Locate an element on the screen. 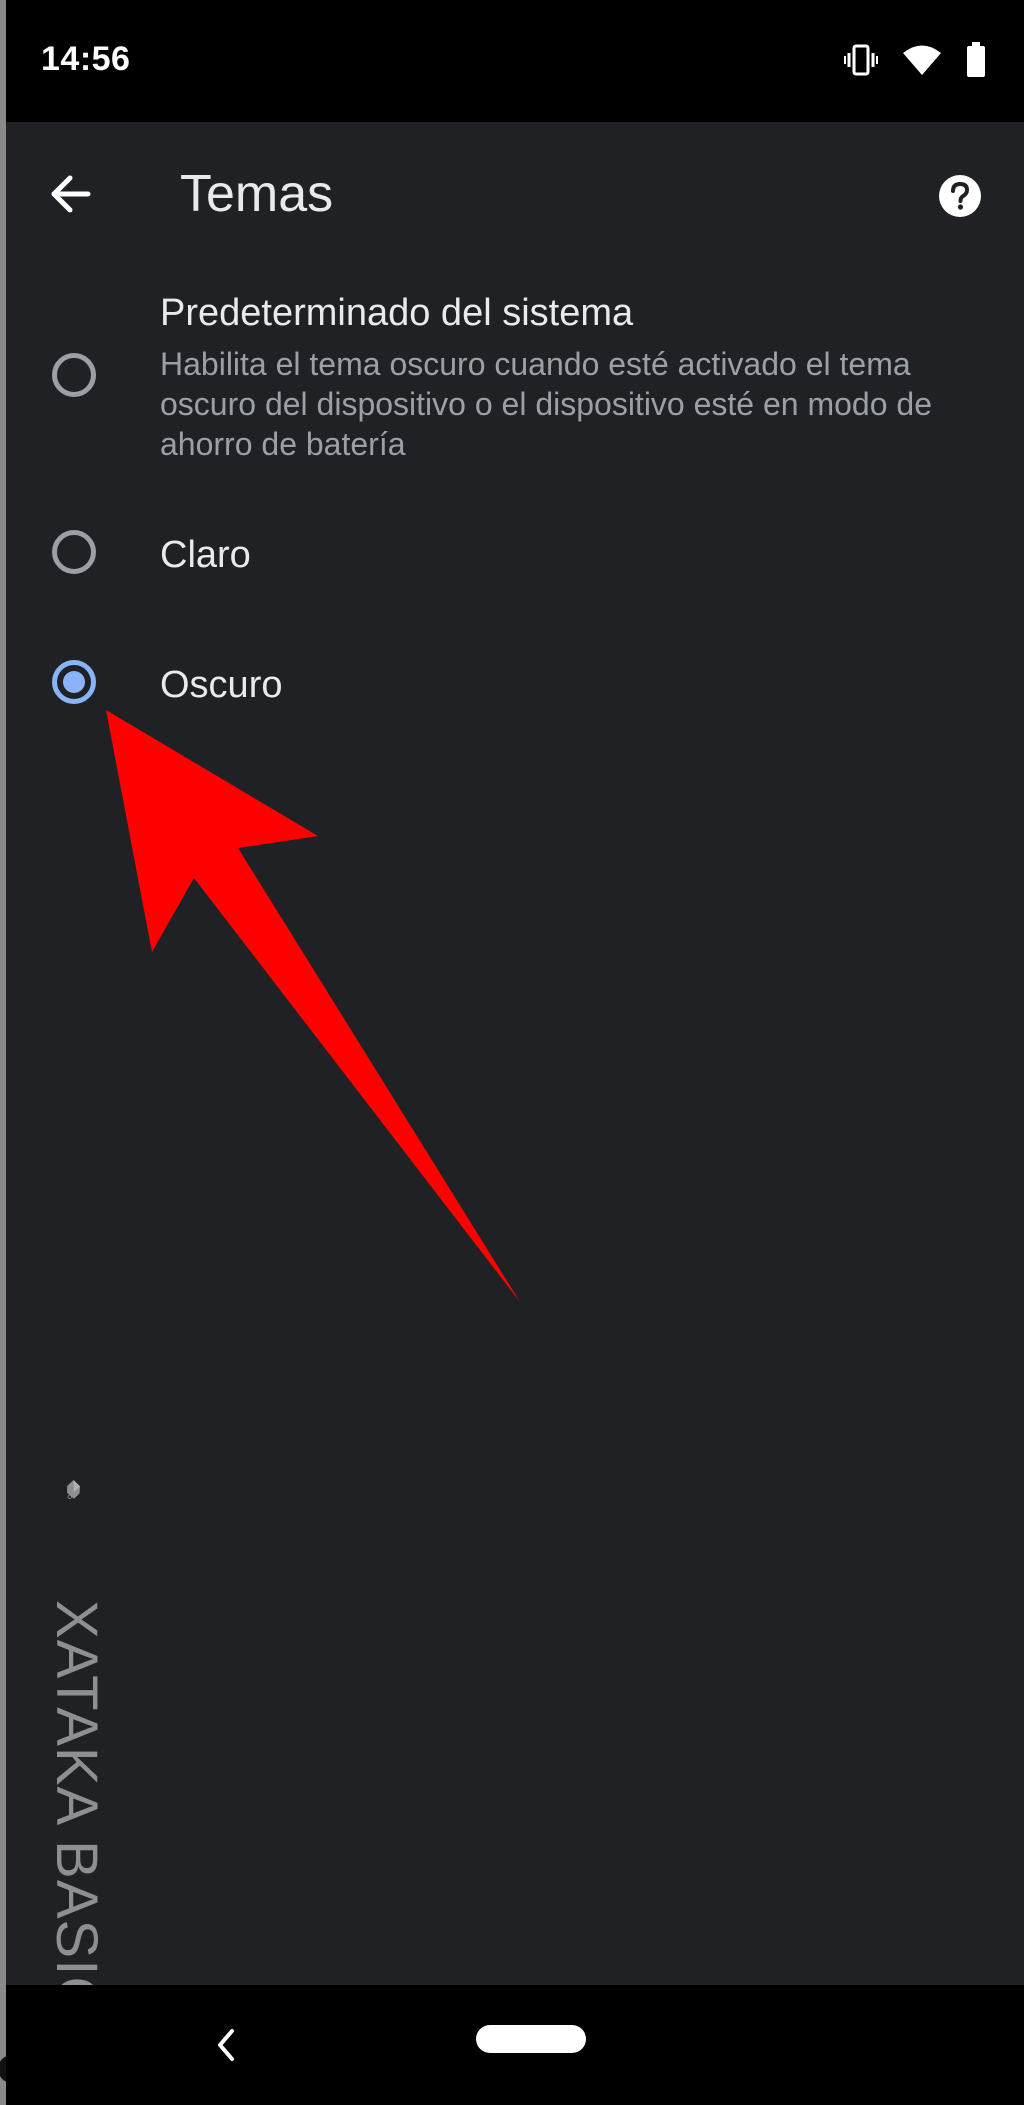 The height and width of the screenshot is (2105, 1024). radio-system-default is located at coordinates (74, 375).